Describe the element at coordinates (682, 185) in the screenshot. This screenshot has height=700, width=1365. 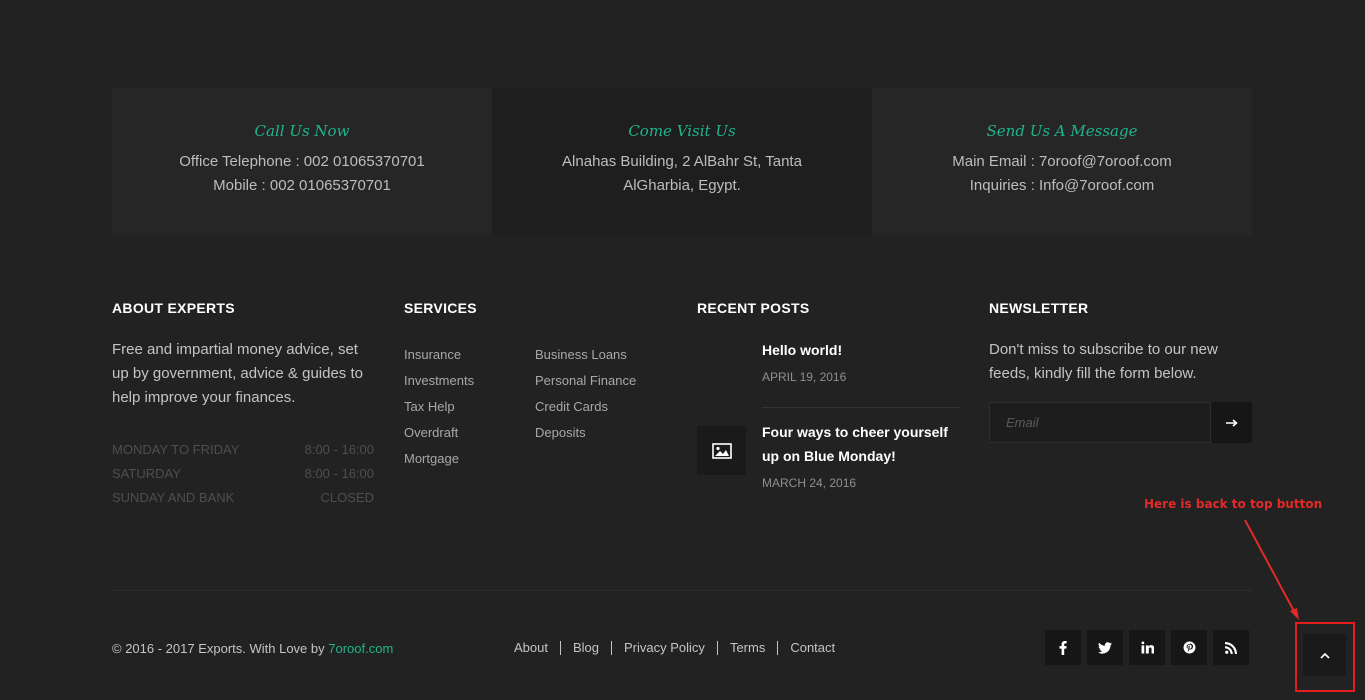
I see `contact-line: AlGharbia, Egypt.` at that location.